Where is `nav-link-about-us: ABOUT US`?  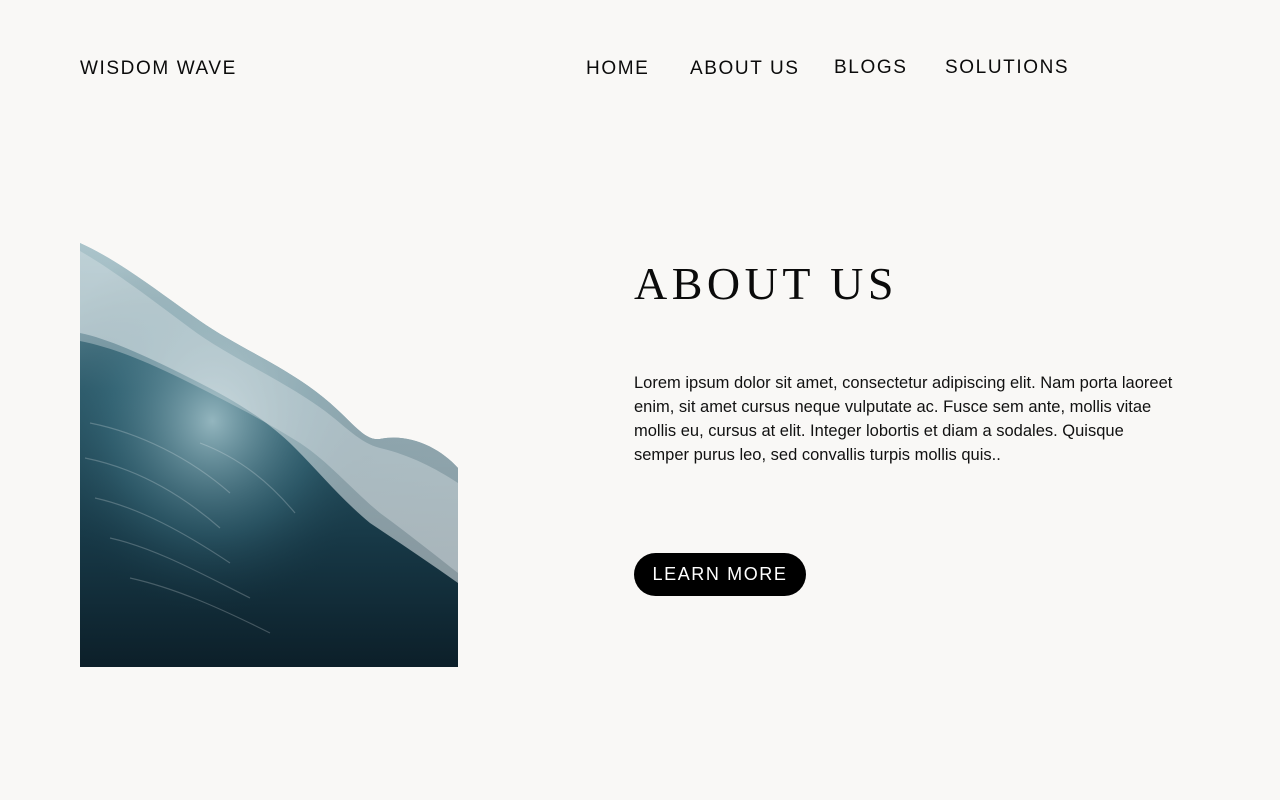 nav-link-about-us: ABOUT US is located at coordinates (745, 69).